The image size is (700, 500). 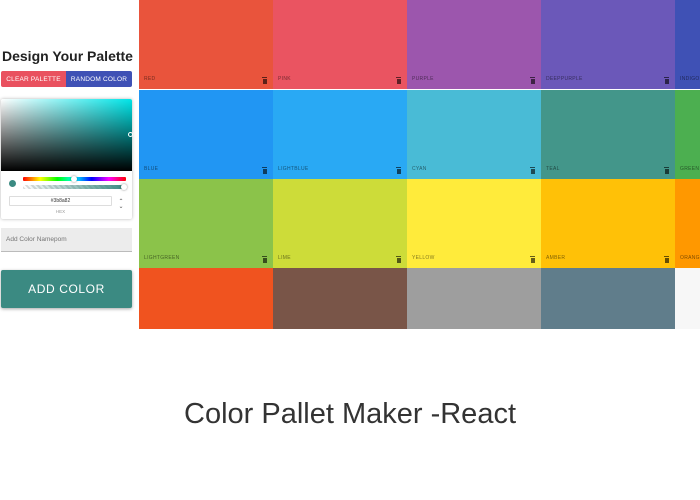 What do you see at coordinates (206, 223) in the screenshot?
I see `color-box: lightgreen` at bounding box center [206, 223].